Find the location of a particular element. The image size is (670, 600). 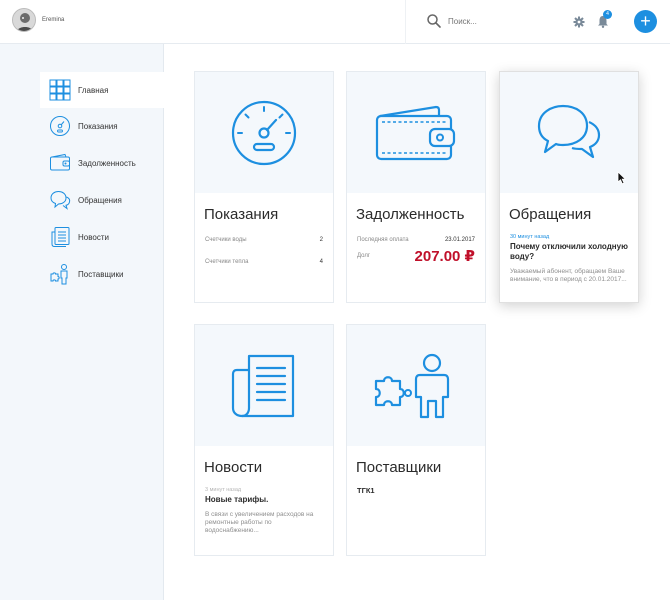

suppliers-card: Поставщики ТГК1 is located at coordinates (416, 440).